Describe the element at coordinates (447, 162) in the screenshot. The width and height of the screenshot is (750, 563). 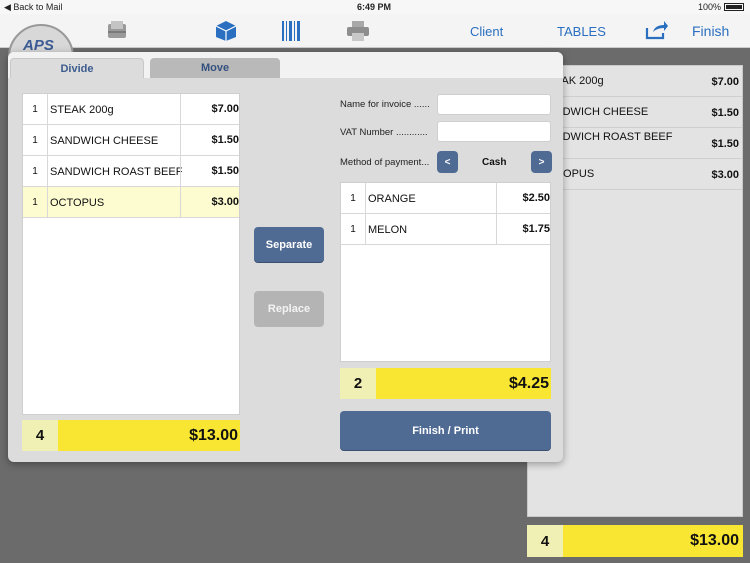
I see `payment-prev-button: <` at that location.